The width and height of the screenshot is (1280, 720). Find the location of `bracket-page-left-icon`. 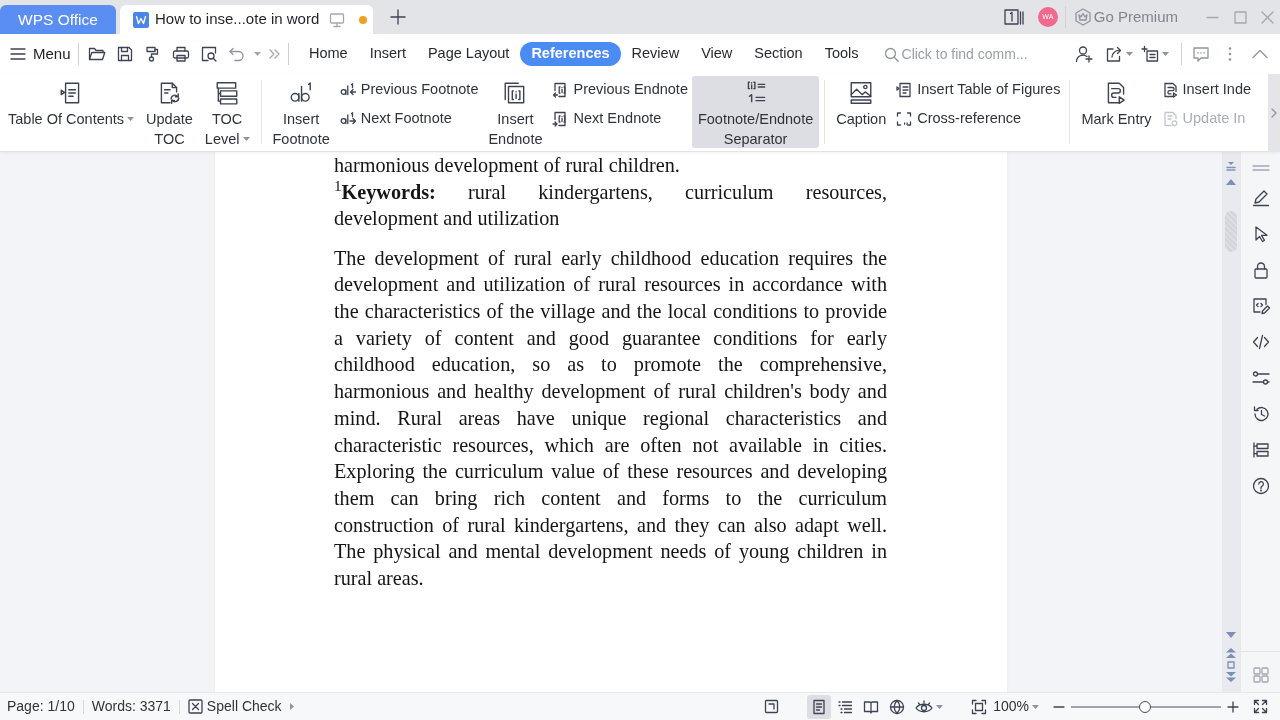

bracket-page-left-icon is located at coordinates (560, 90).